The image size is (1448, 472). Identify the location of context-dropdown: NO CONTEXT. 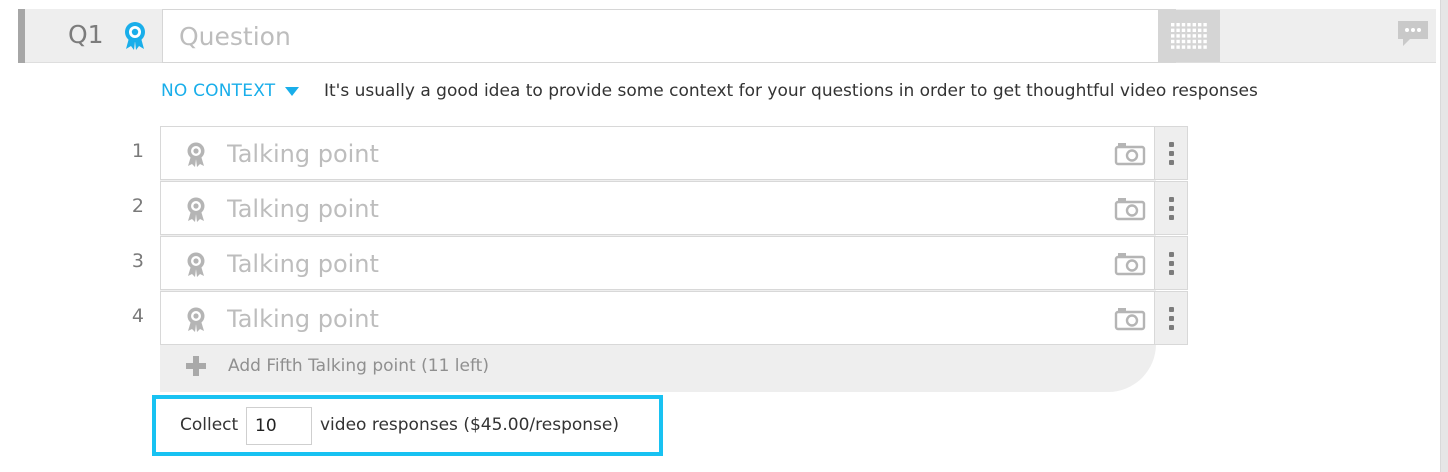
(230, 91).